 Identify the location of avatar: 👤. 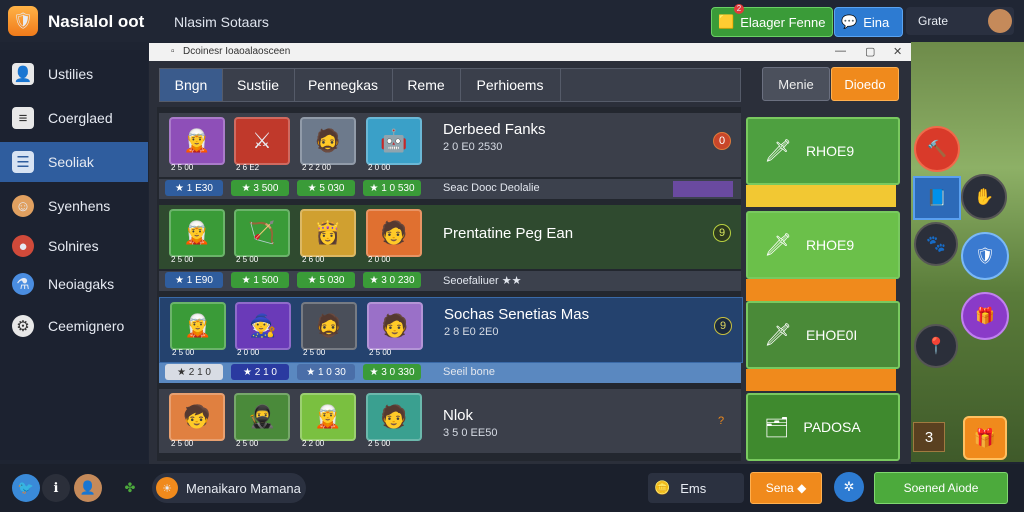
(88, 488).